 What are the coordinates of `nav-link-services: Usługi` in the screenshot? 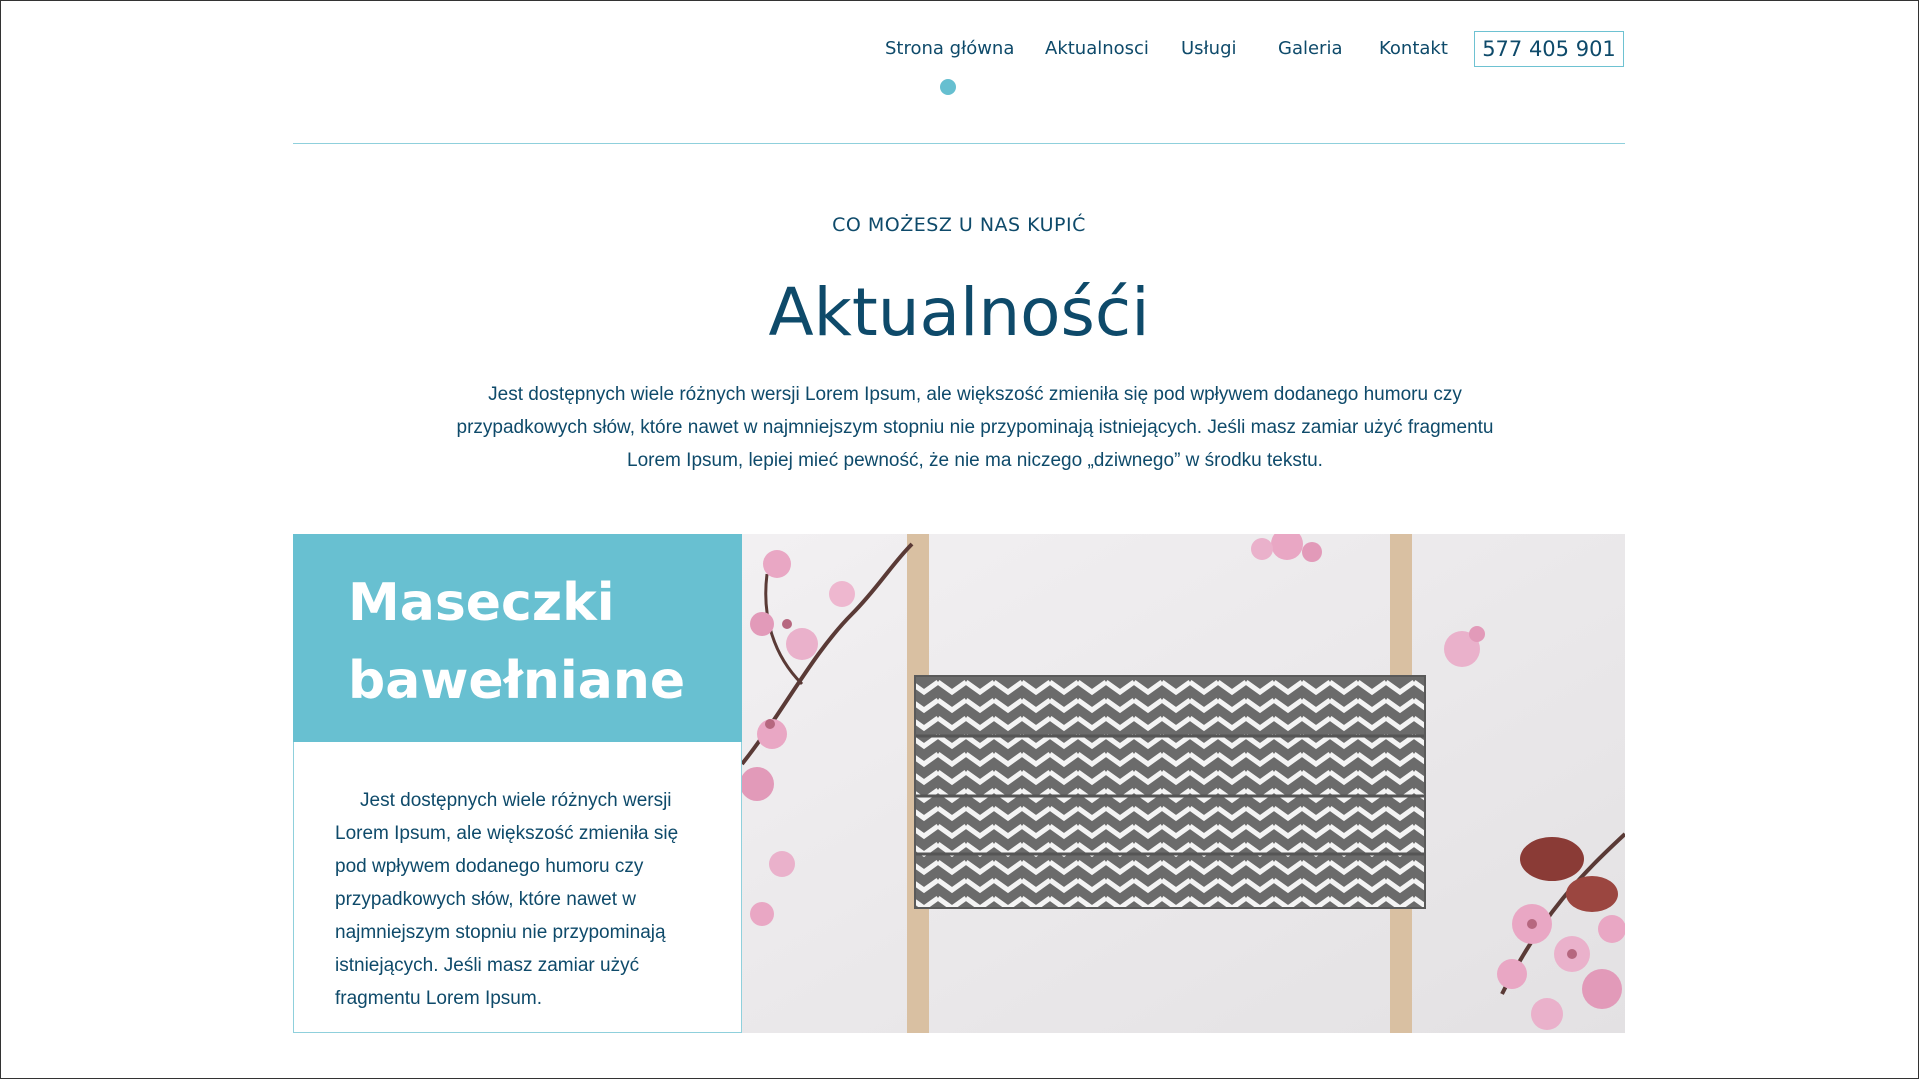 It's located at (1209, 49).